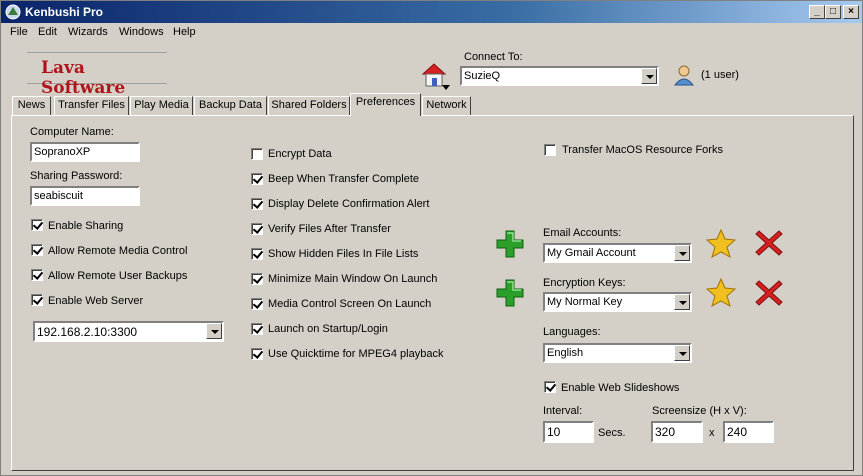  What do you see at coordinates (91, 105) in the screenshot?
I see `tab-transfer-files: Transfer Files` at bounding box center [91, 105].